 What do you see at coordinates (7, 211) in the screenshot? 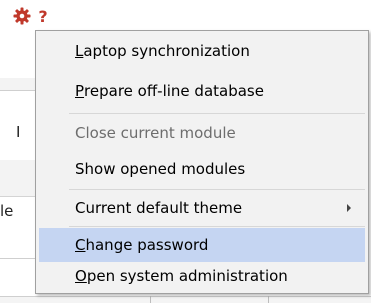
I see `background-label: le` at bounding box center [7, 211].